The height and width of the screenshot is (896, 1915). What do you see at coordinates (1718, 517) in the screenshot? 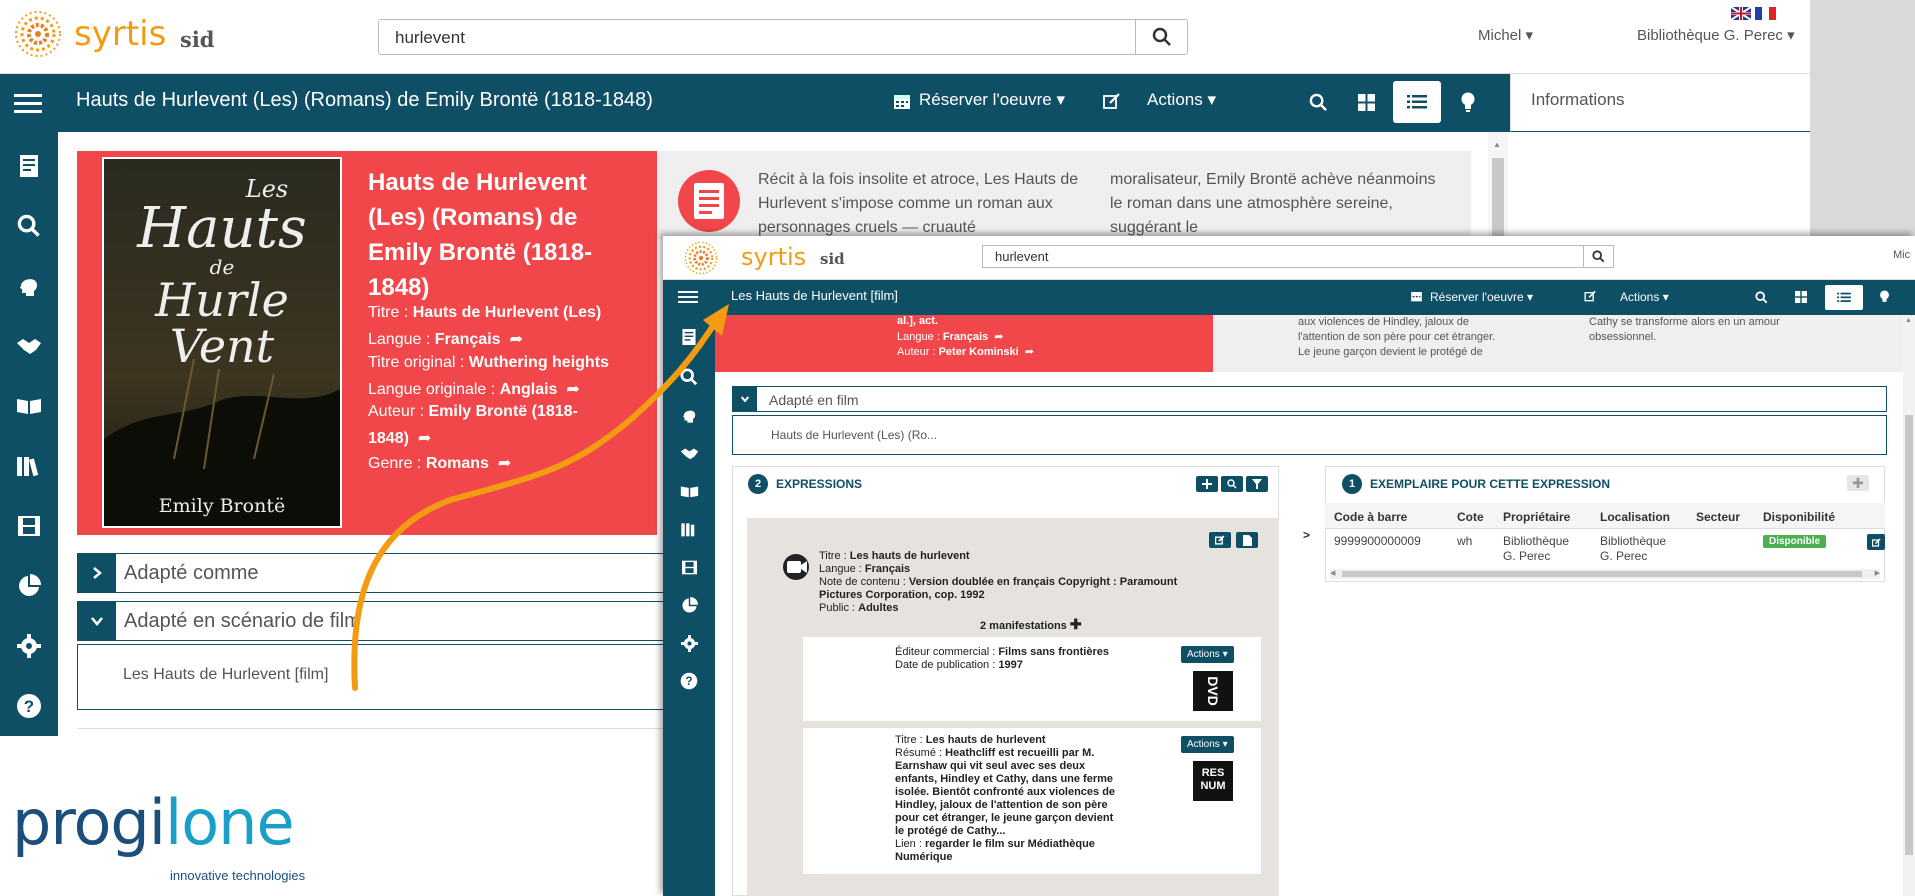
I see `column-header: Secteur` at bounding box center [1718, 517].